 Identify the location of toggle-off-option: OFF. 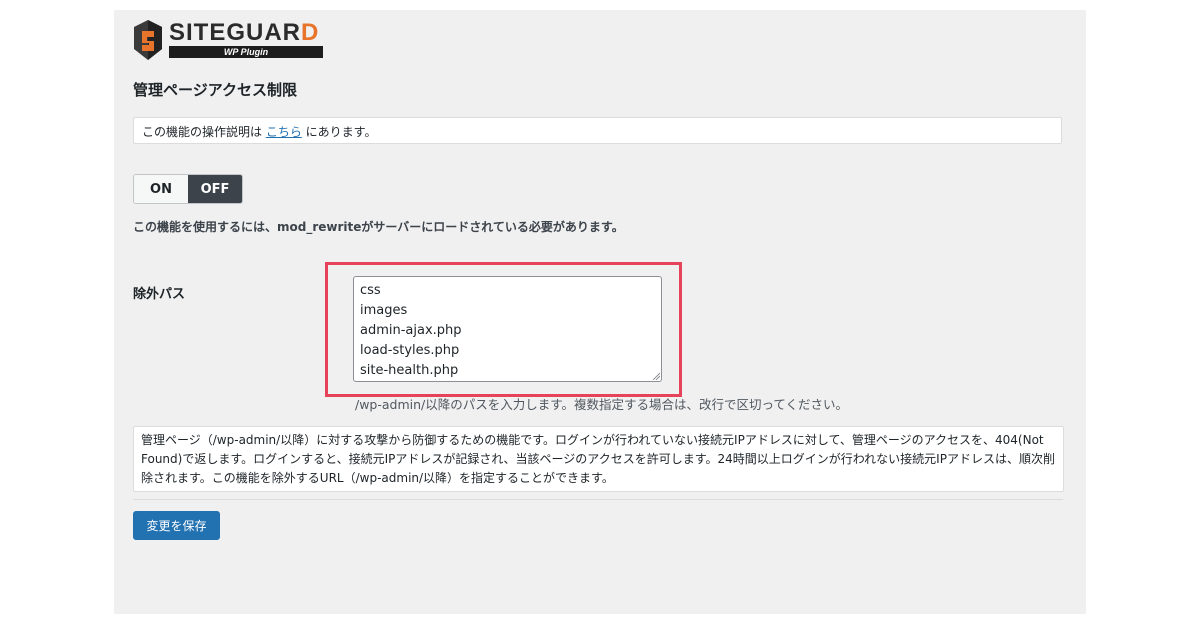
(215, 189).